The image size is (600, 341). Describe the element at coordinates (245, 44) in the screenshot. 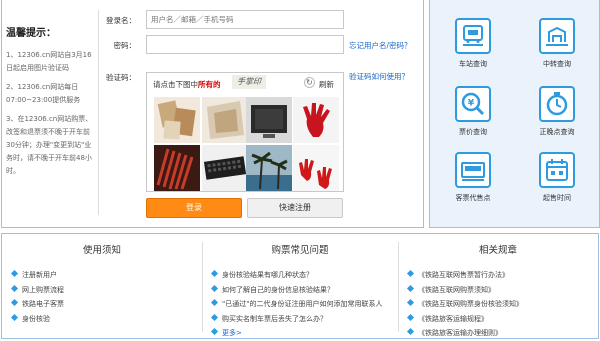

I see `password-input` at that location.